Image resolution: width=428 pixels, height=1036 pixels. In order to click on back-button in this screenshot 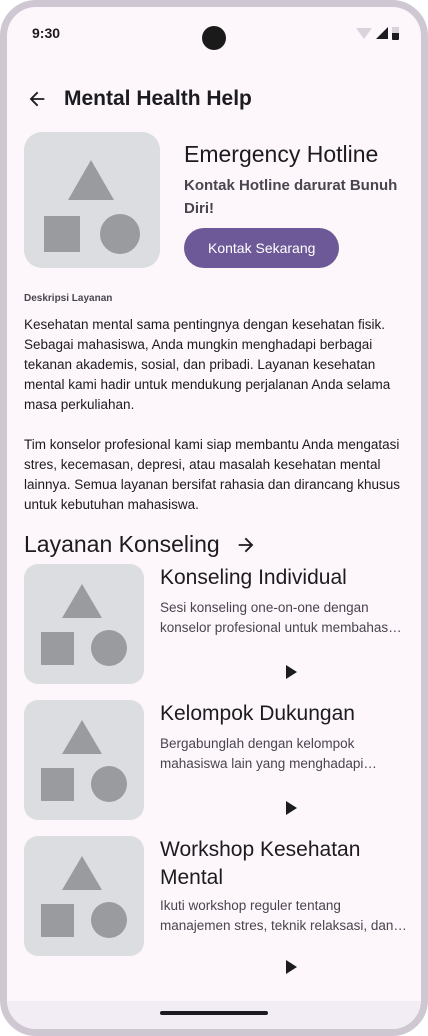, I will do `click(37, 99)`.